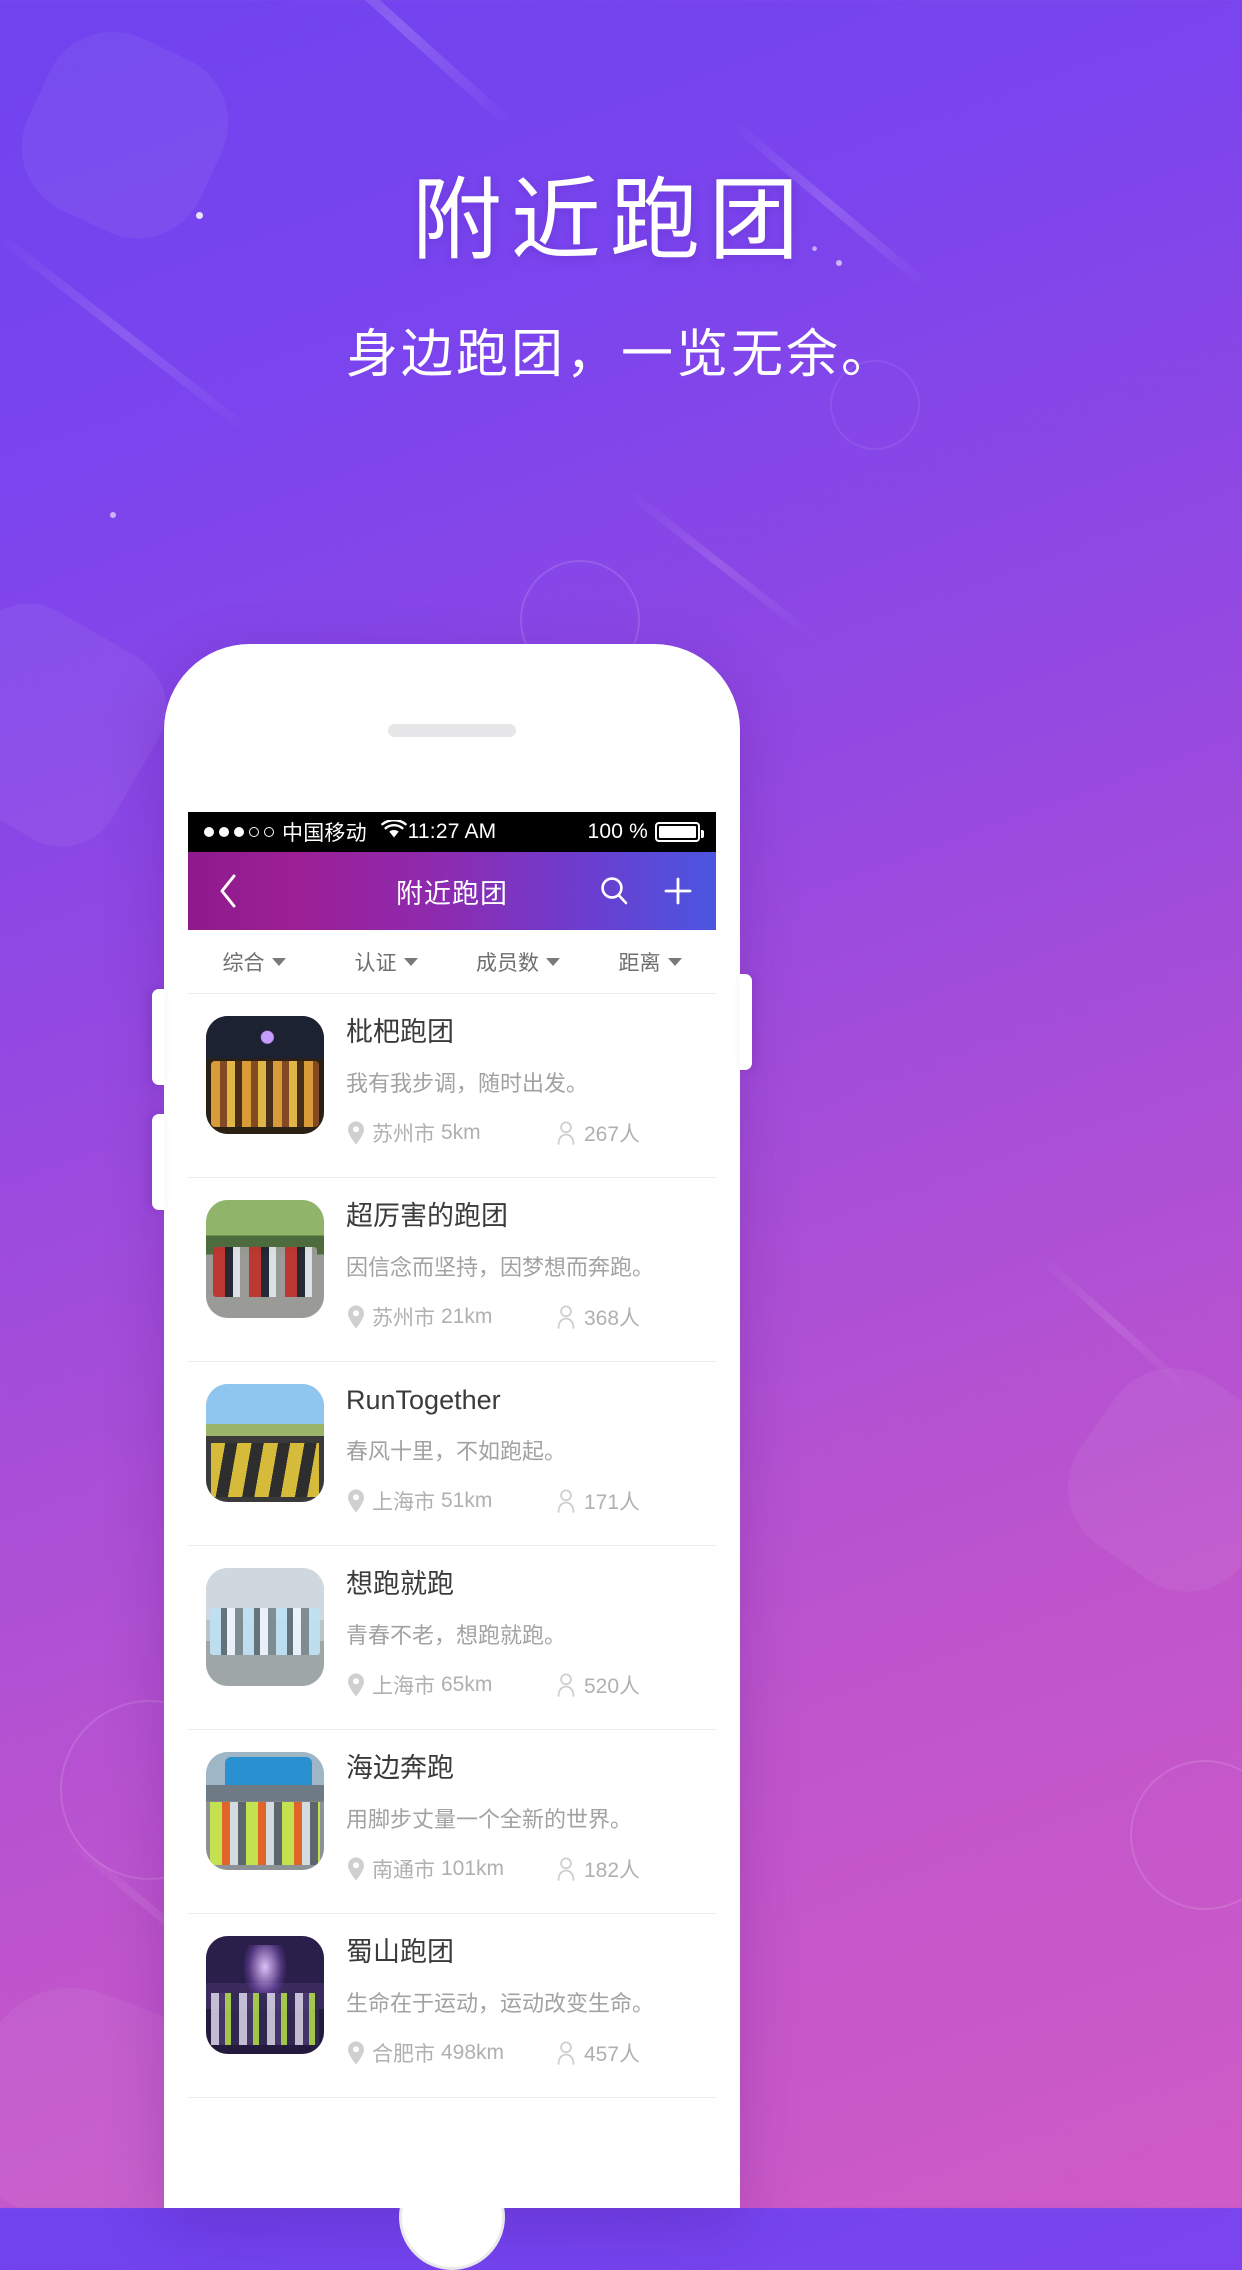 Image resolution: width=1242 pixels, height=2270 pixels. What do you see at coordinates (609, 221) in the screenshot?
I see `page-title-text: 附近跑团` at bounding box center [609, 221].